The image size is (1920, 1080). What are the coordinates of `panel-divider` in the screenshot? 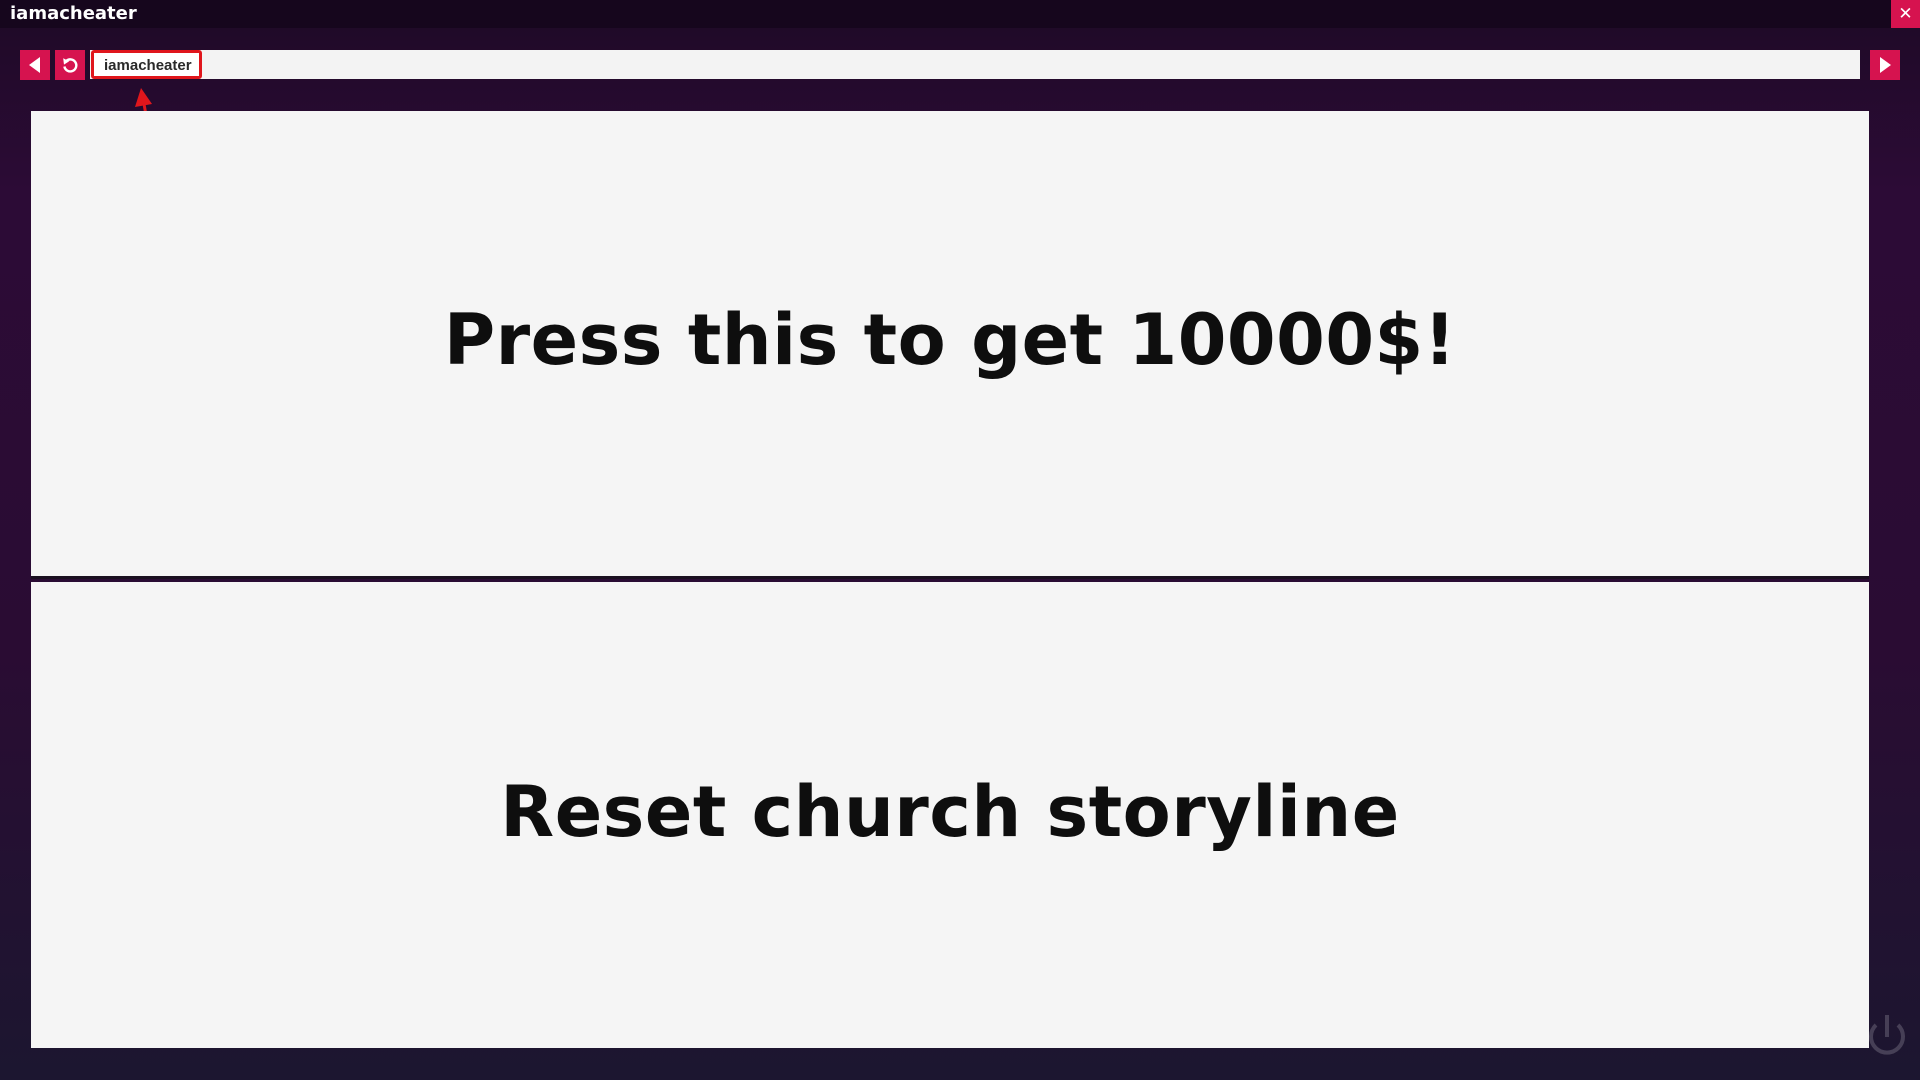 It's located at (950, 577).